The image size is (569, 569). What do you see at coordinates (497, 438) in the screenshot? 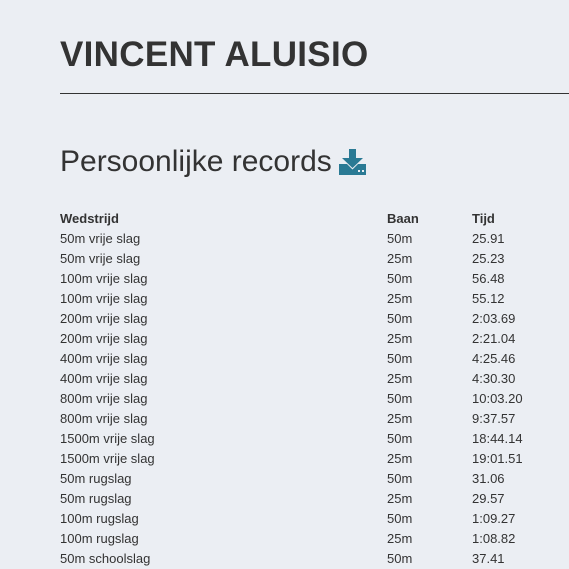
I see `cell-time: 18:44.14` at bounding box center [497, 438].